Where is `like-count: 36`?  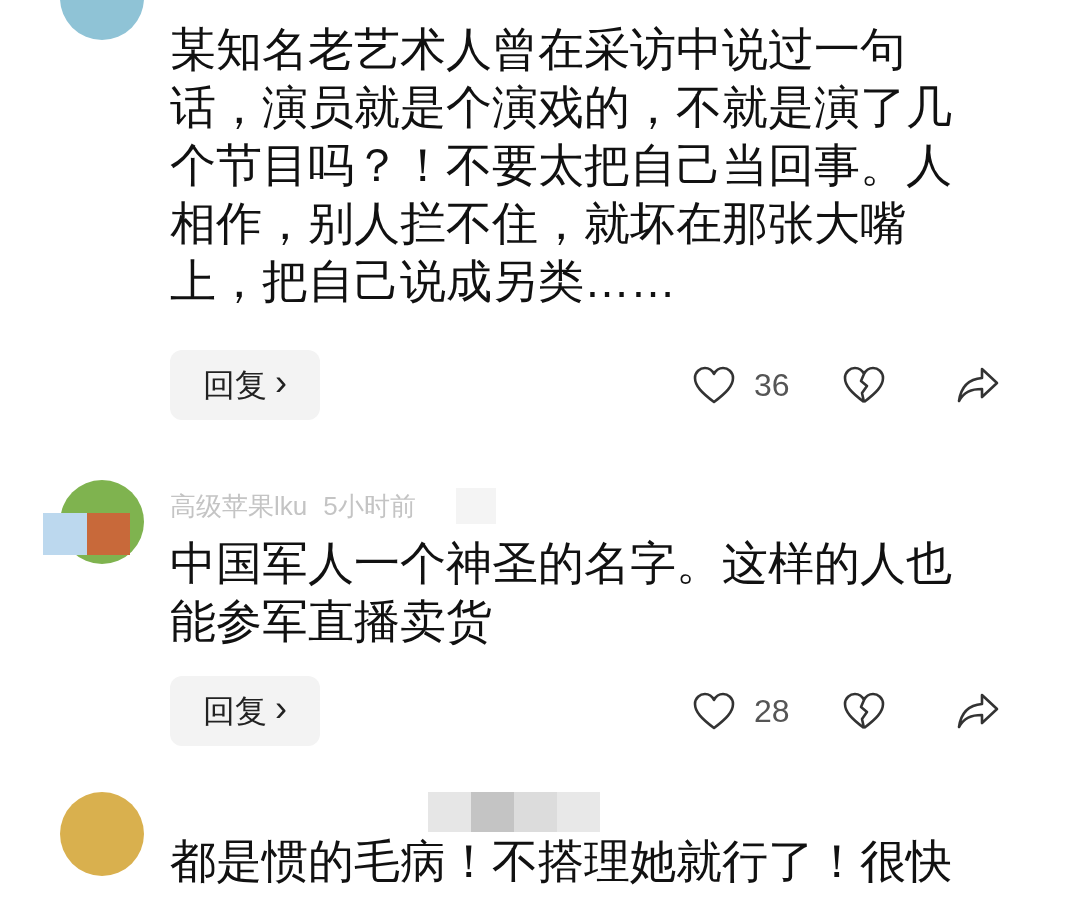 like-count: 36 is located at coordinates (772, 385).